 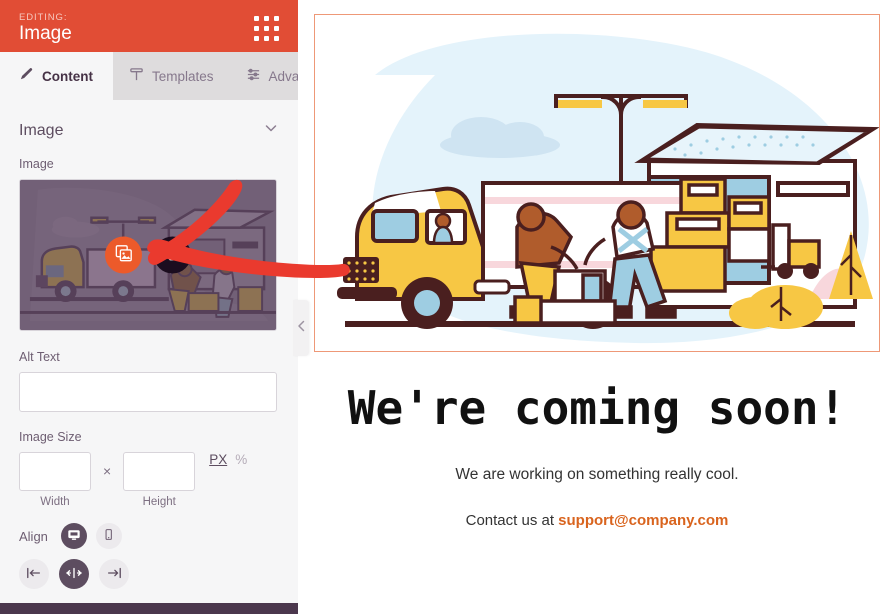 What do you see at coordinates (597, 408) in the screenshot?
I see `coming-soon-heading: We're coming soon!` at bounding box center [597, 408].